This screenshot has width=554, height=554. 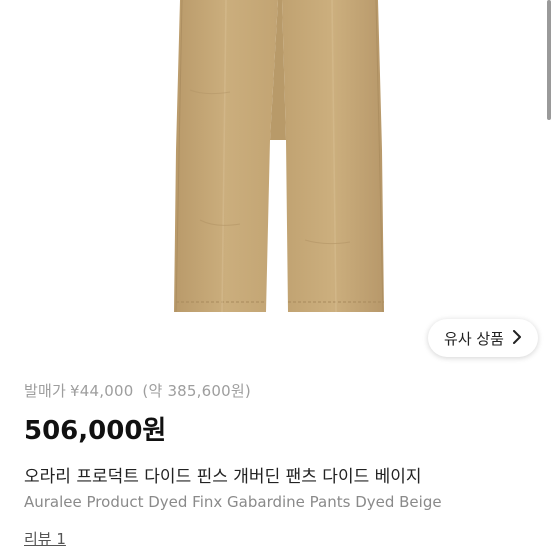 I want to click on converted-price: (약 385,600원), so click(x=196, y=391).